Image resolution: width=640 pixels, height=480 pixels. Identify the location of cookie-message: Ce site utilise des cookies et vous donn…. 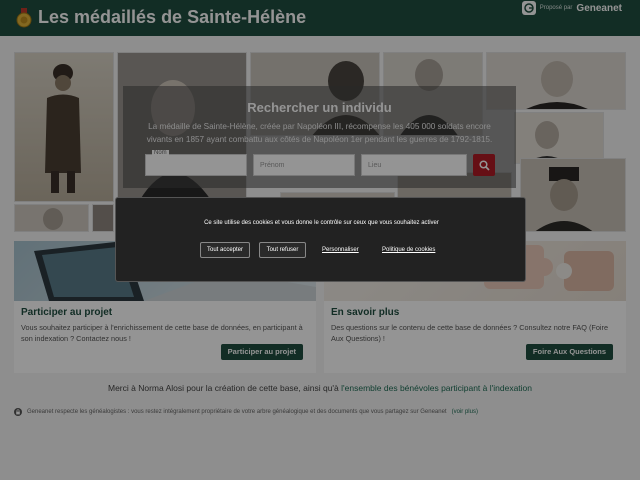
(321, 223).